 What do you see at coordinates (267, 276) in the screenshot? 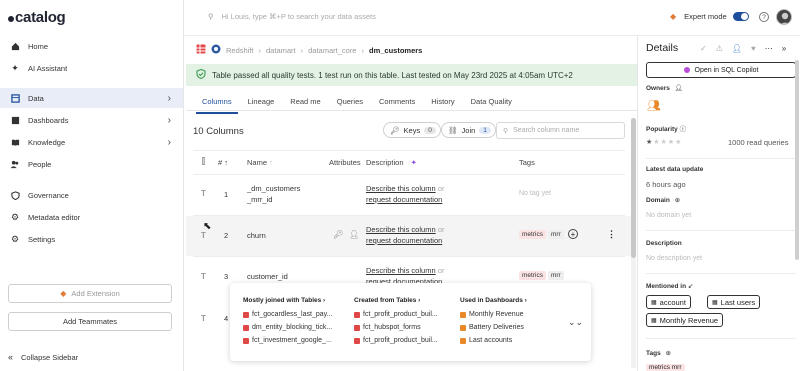
I see `column-name: customer_id` at bounding box center [267, 276].